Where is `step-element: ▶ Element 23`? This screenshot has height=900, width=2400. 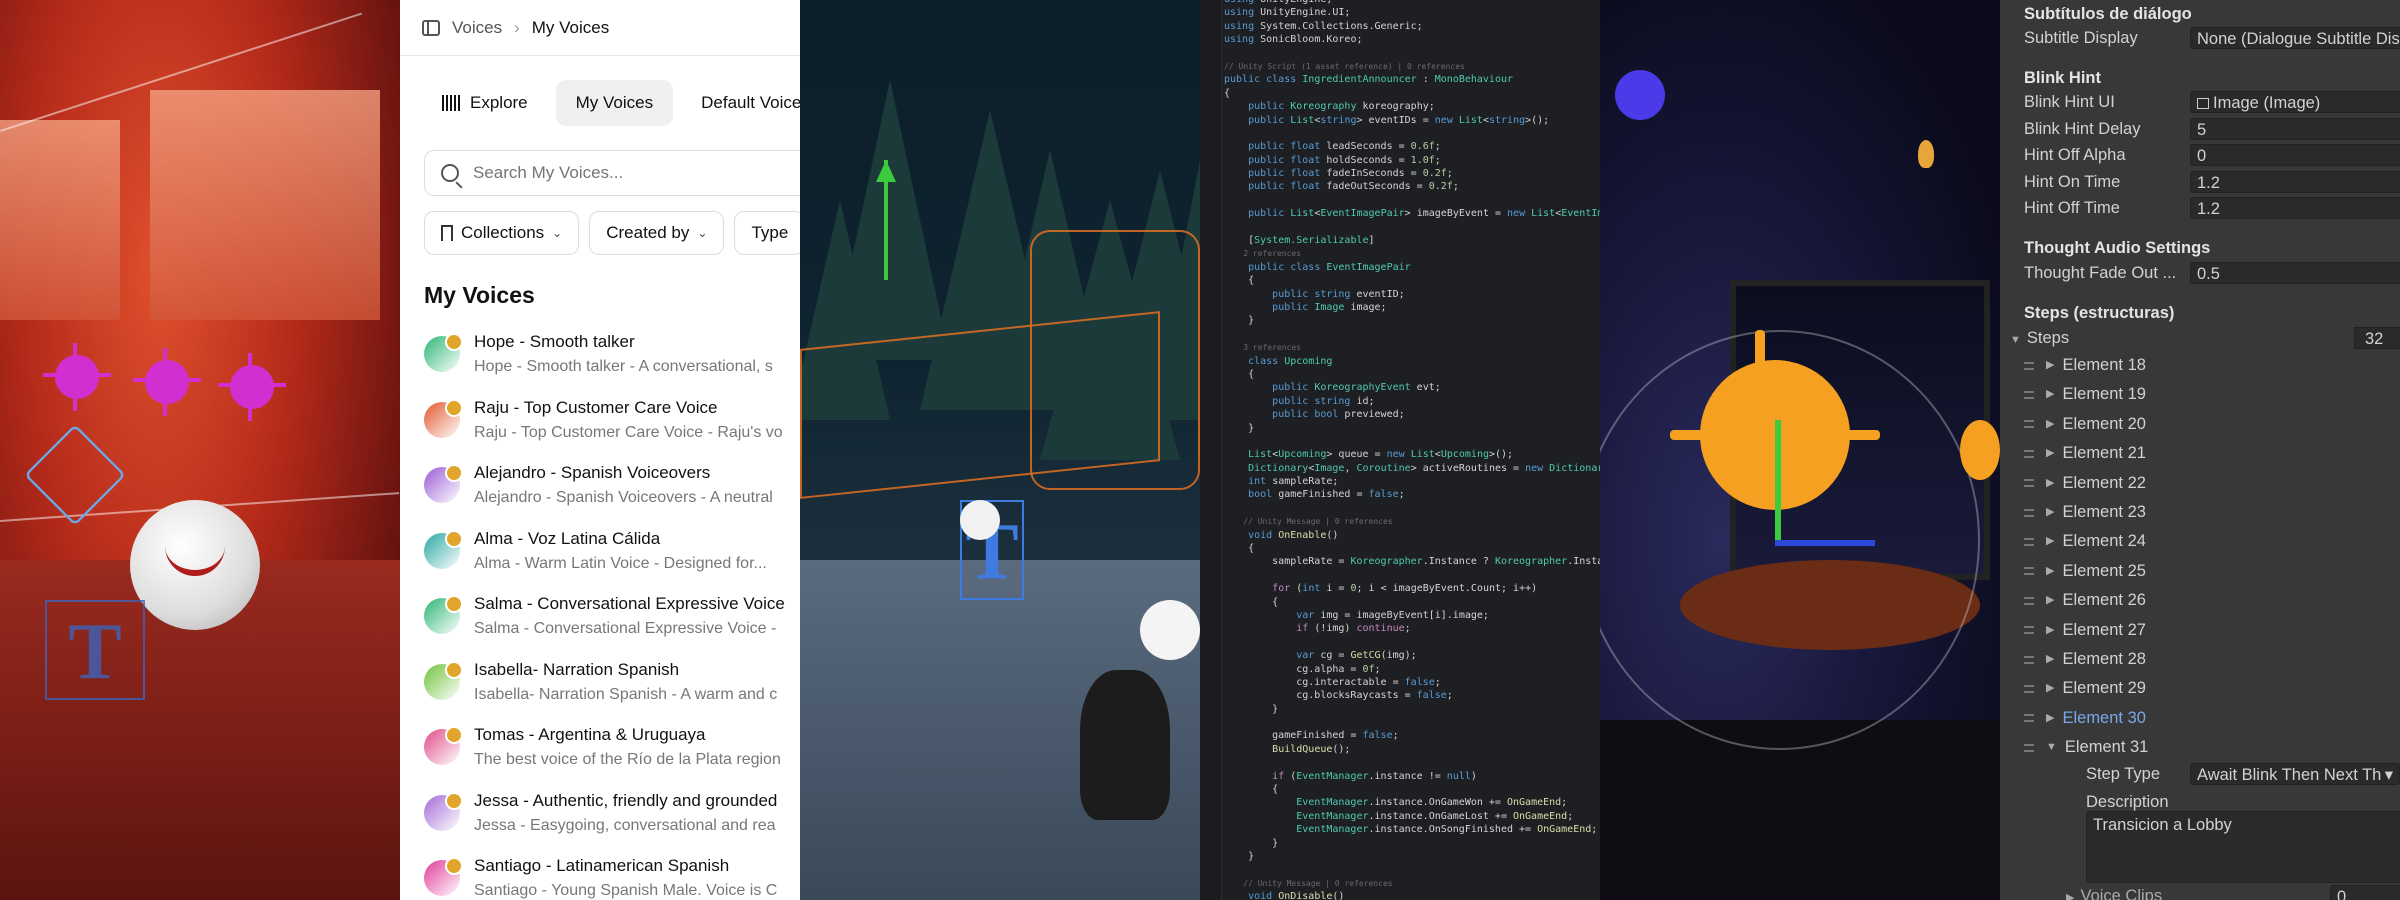 step-element: ▶ Element 23 is located at coordinates (2212, 512).